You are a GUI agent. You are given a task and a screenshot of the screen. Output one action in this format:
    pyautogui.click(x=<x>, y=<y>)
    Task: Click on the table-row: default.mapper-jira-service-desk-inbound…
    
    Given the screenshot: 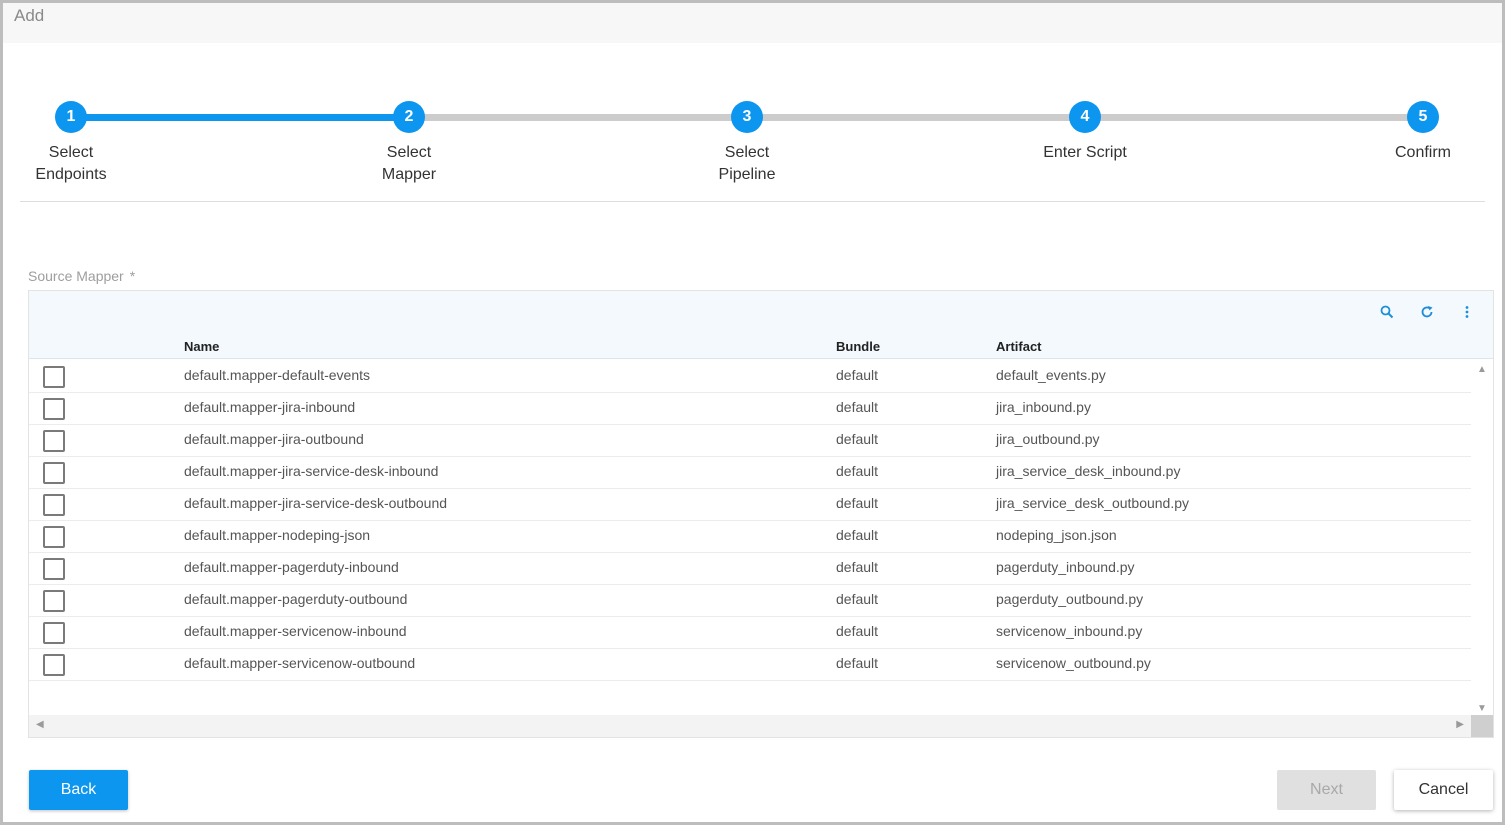 What is the action you would take?
    pyautogui.click(x=750, y=473)
    